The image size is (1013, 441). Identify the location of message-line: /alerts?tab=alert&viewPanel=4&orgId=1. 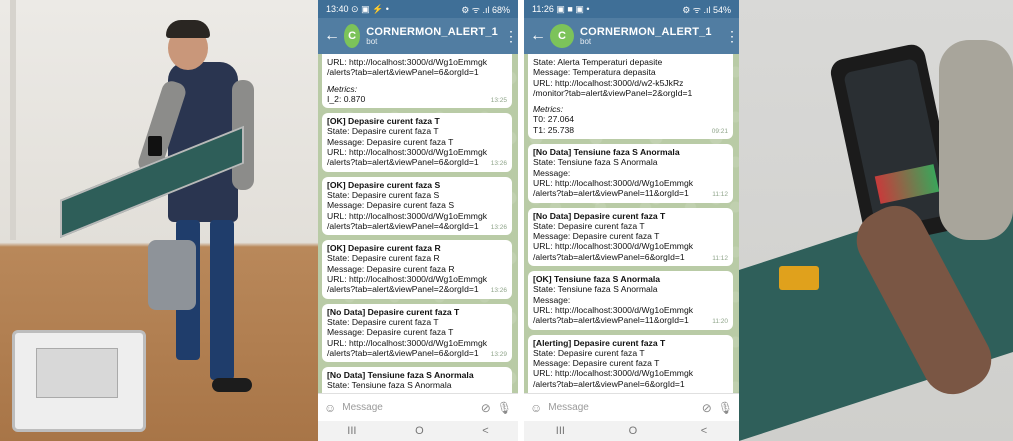
(403, 225).